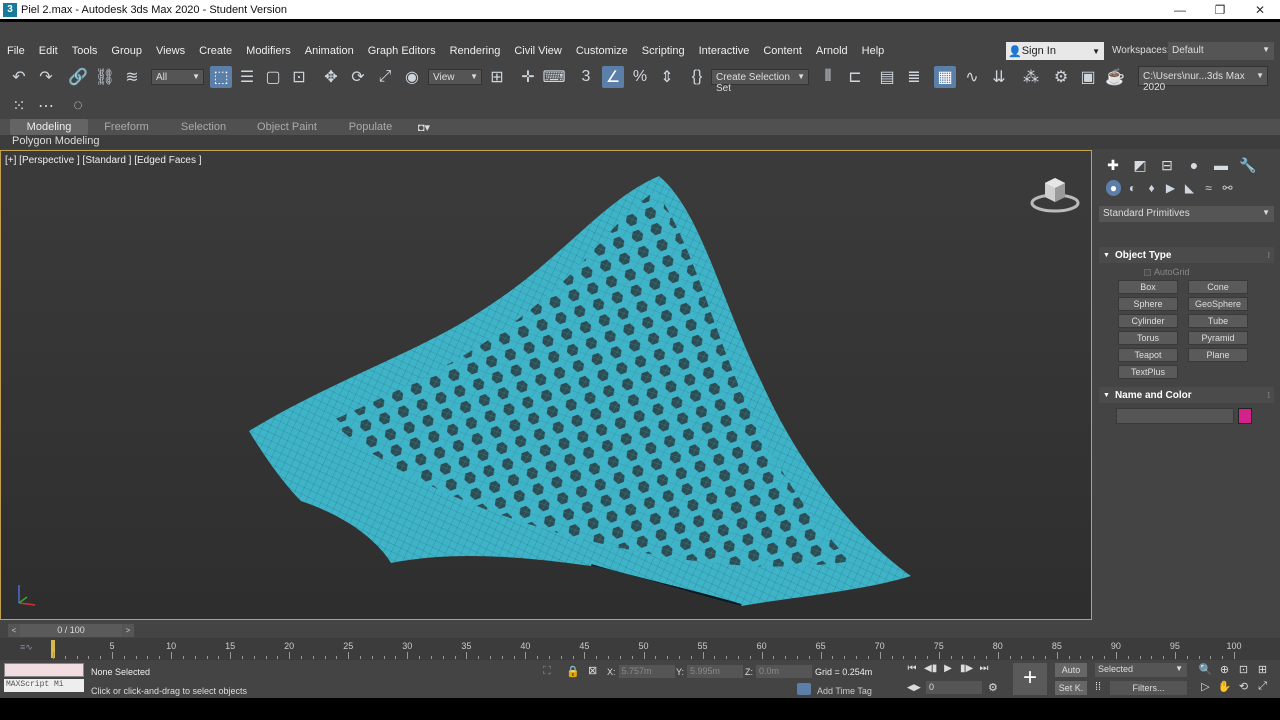 Image resolution: width=1280 pixels, height=720 pixels. What do you see at coordinates (1115, 77) in the screenshot?
I see `render-production-icon: ☕` at bounding box center [1115, 77].